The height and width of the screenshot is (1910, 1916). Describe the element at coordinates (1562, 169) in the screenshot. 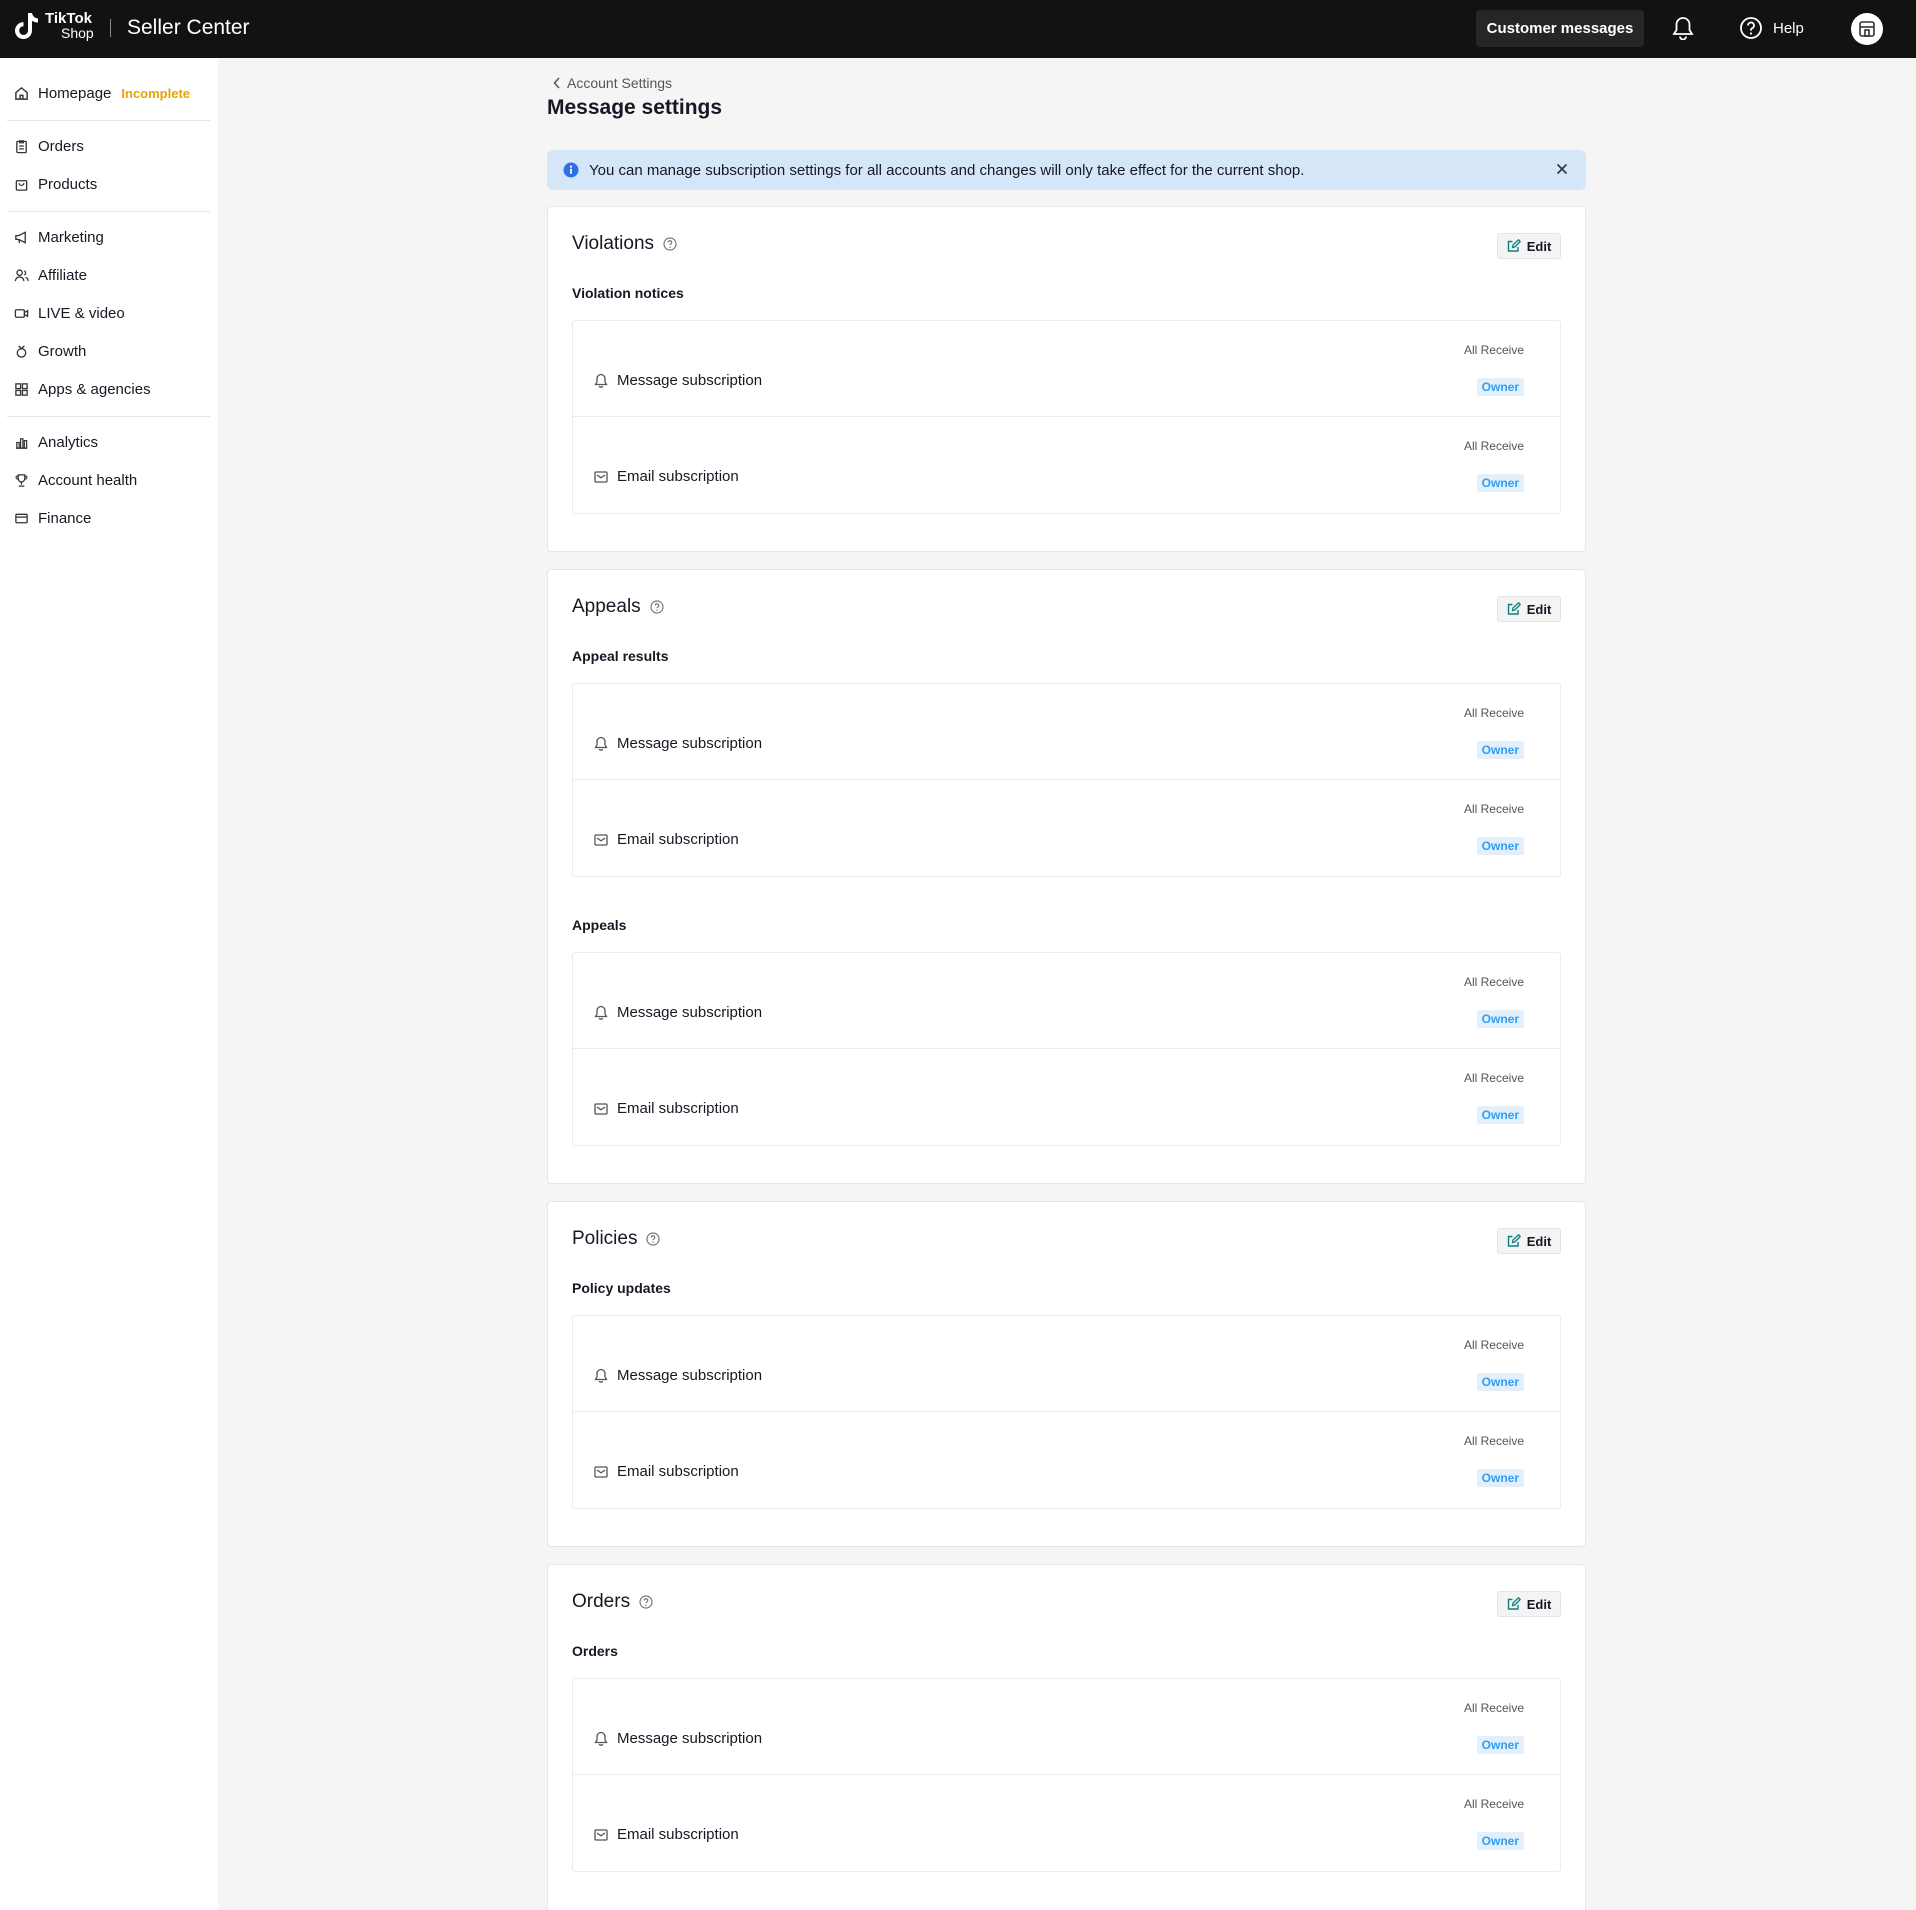

I see `close-icon` at that location.